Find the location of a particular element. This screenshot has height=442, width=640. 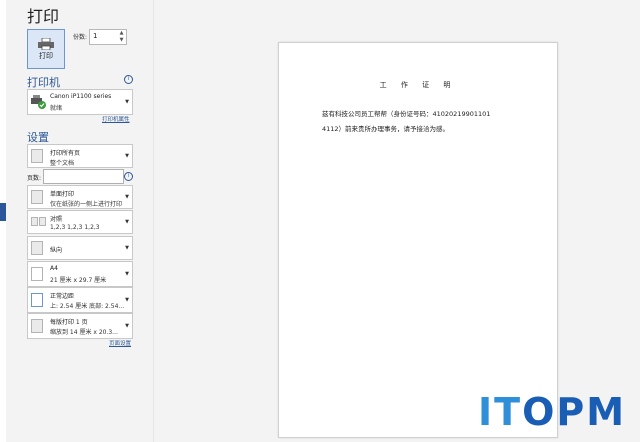

panel-divider is located at coordinates (153, 221).